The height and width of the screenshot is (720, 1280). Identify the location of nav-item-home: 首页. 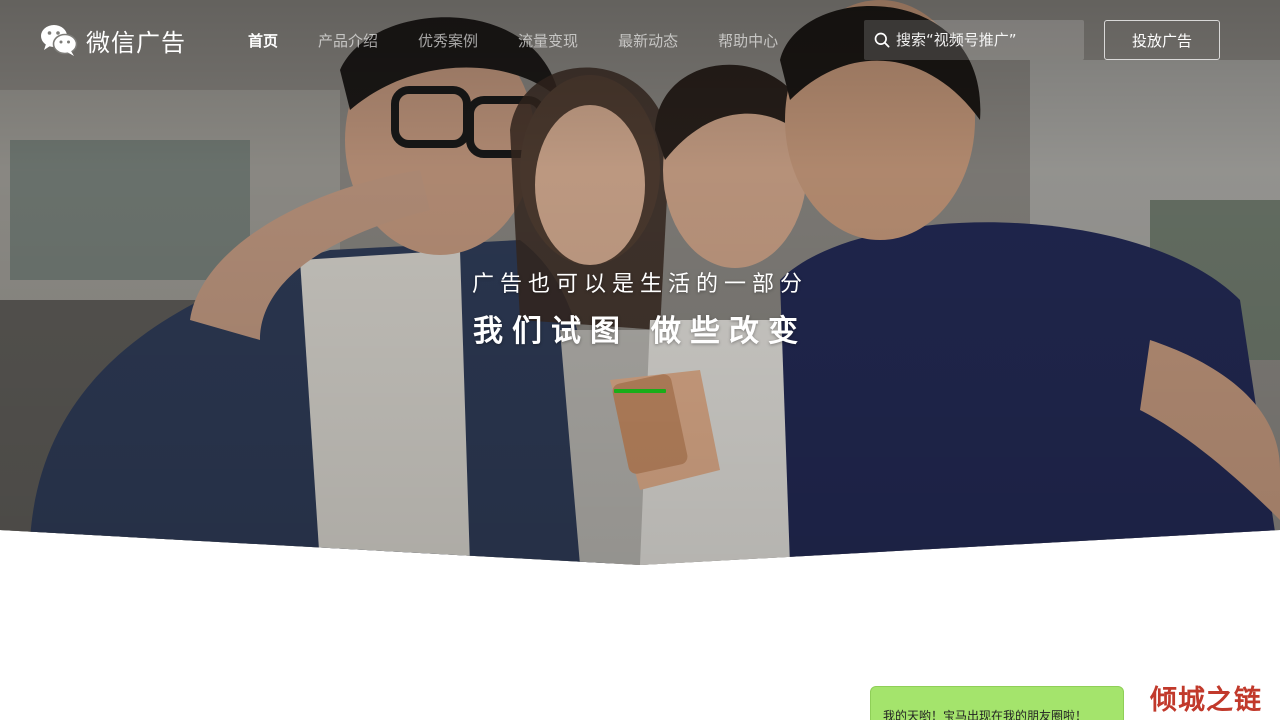
(263, 40).